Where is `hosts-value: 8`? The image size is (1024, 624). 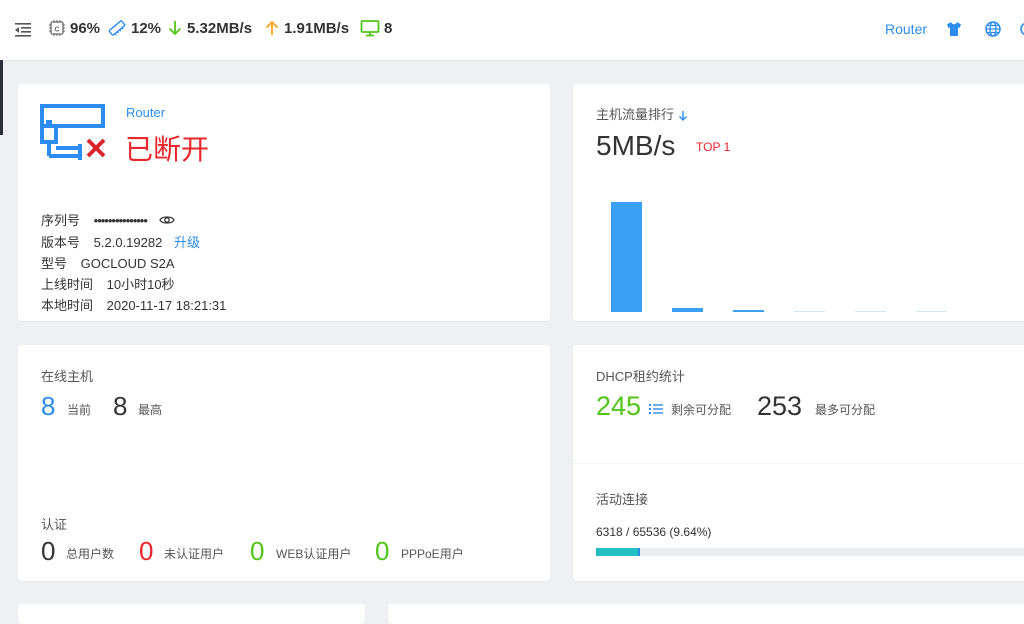 hosts-value: 8 is located at coordinates (388, 28).